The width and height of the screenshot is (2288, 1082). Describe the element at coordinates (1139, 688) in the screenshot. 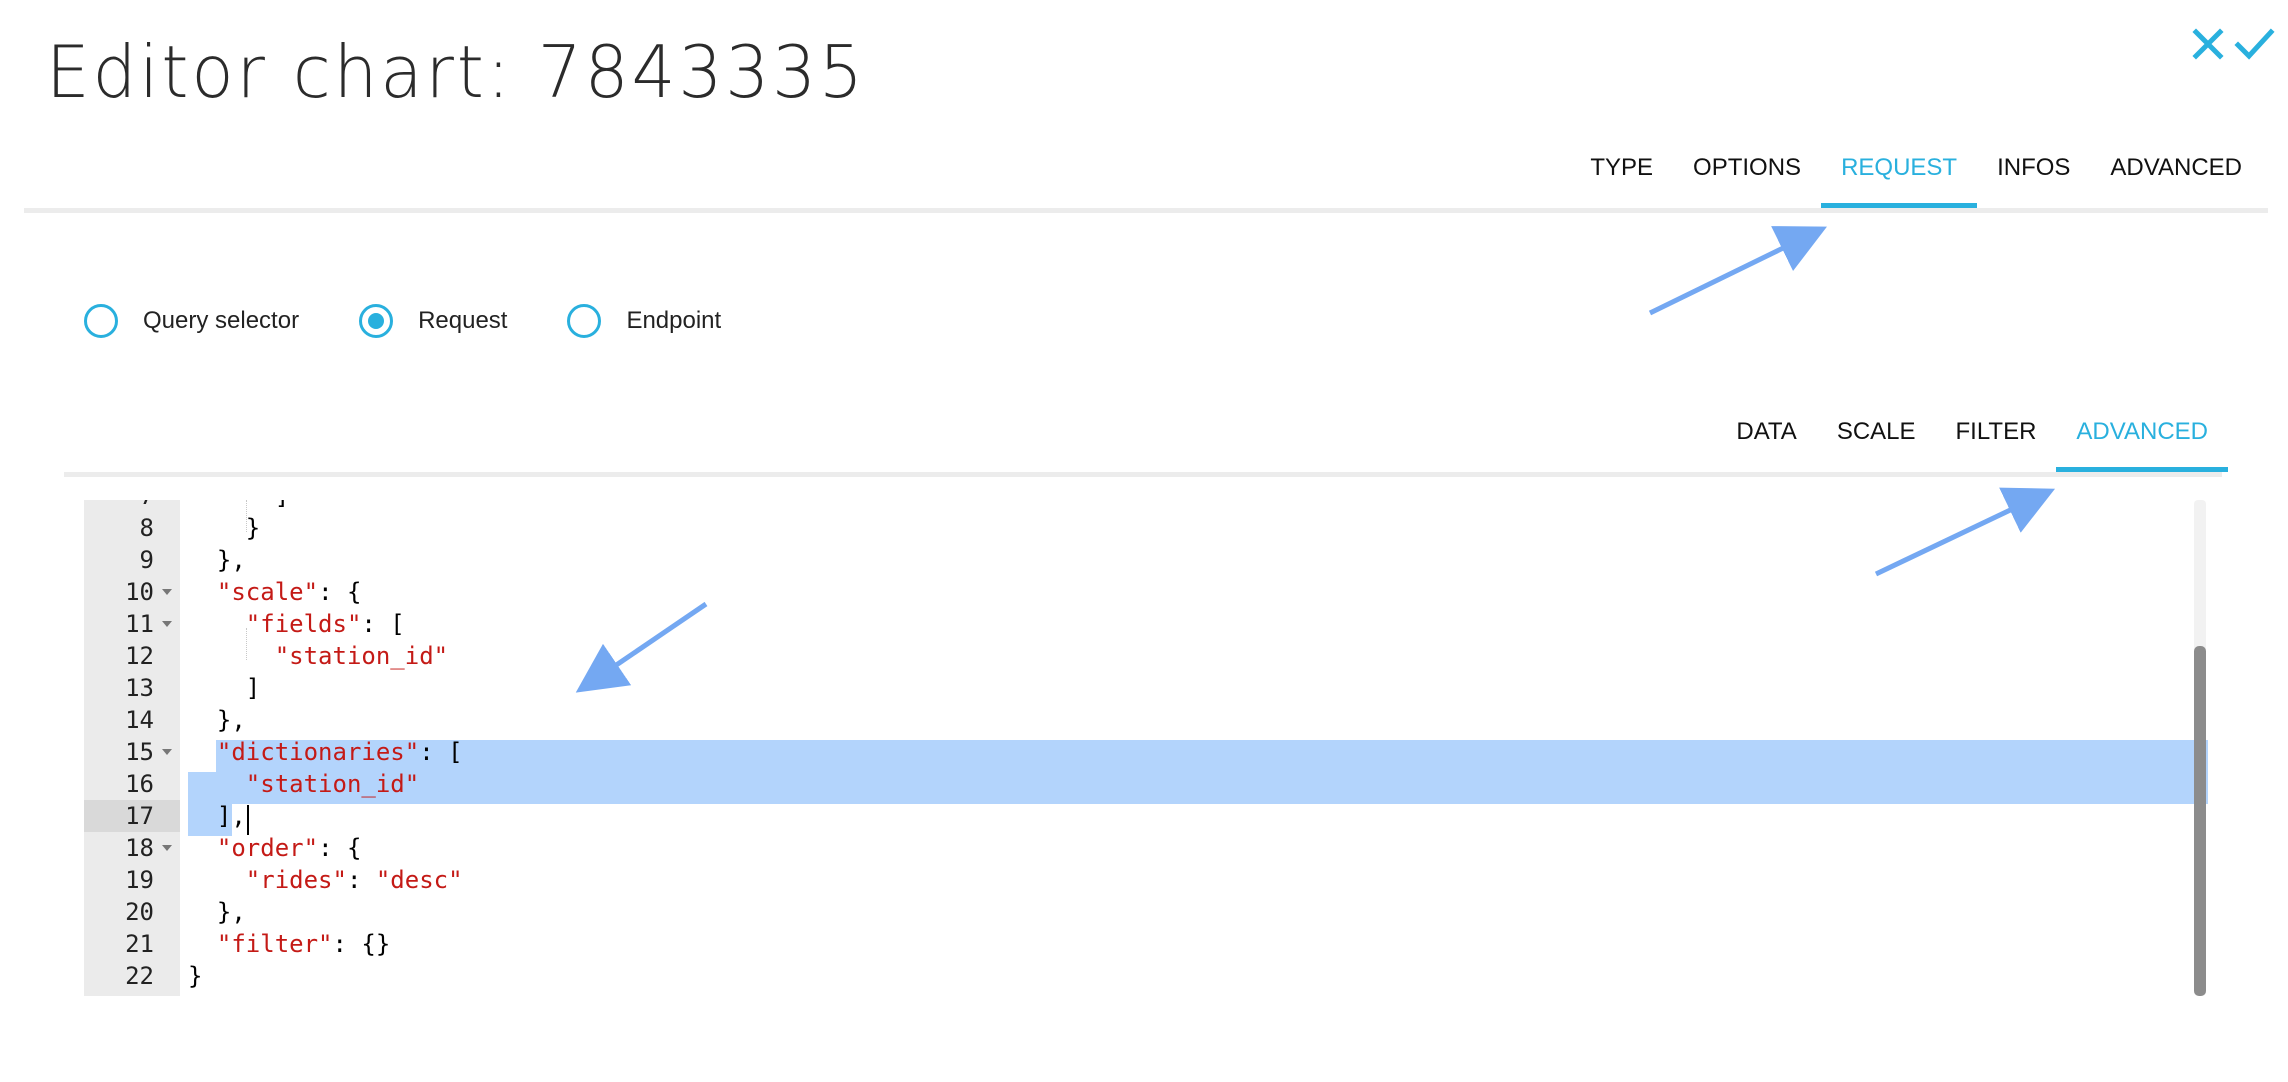

I see `code-line: 13 ]` at that location.